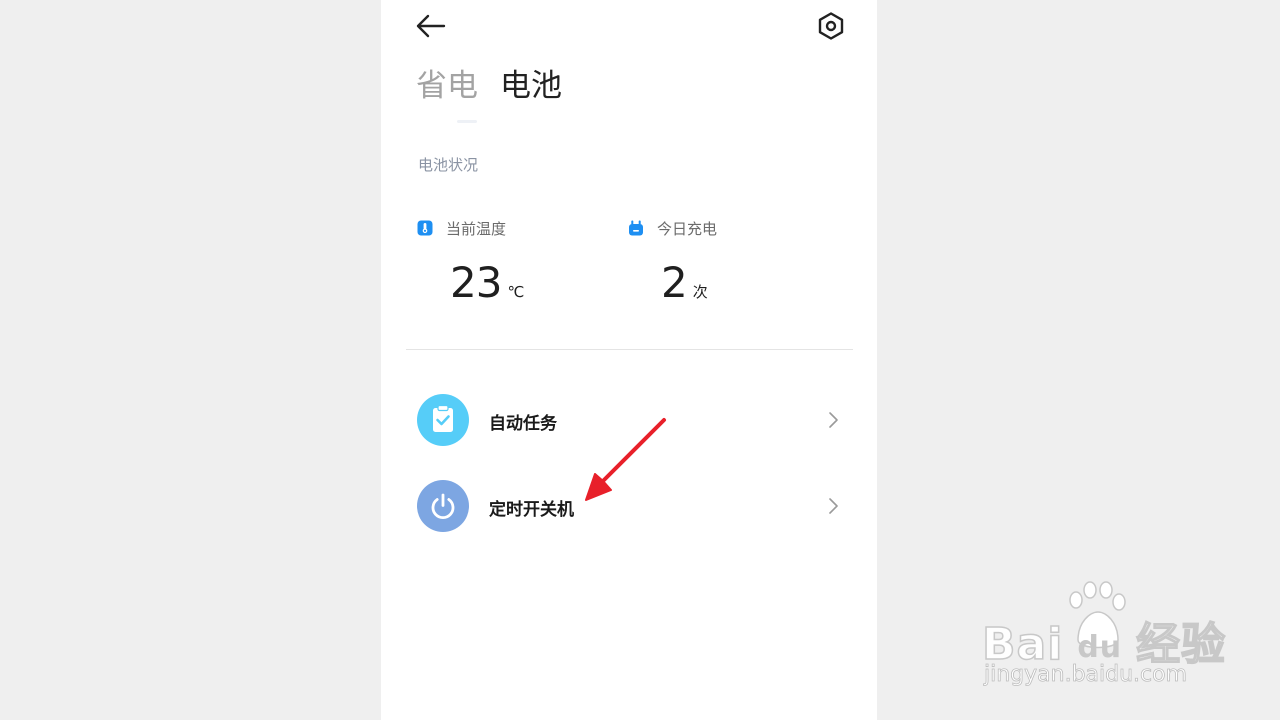 Image resolution: width=1280 pixels, height=720 pixels. I want to click on settings-button, so click(831, 26).